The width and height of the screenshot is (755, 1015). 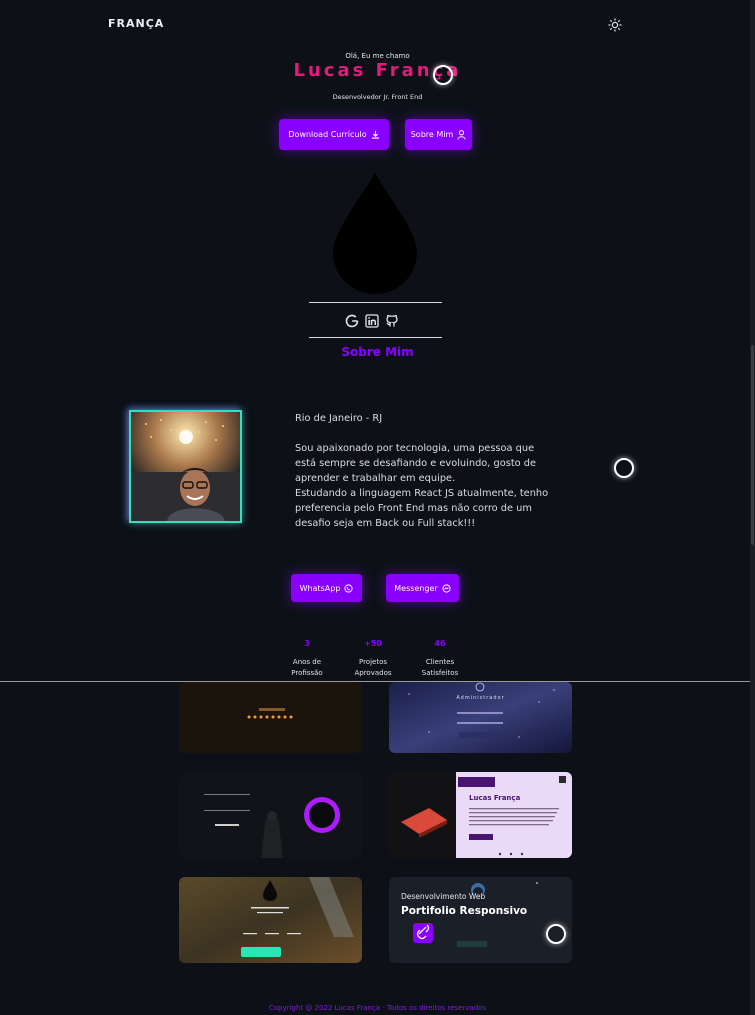 I want to click on stat-label: Projetos Aprovados, so click(x=373, y=667).